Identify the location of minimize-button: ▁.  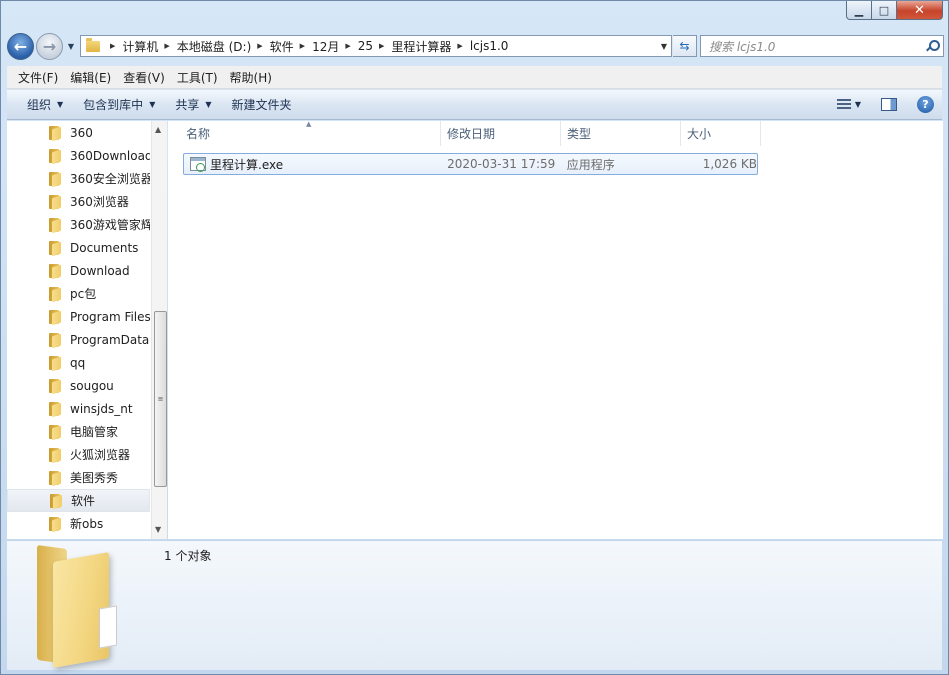
(859, 10).